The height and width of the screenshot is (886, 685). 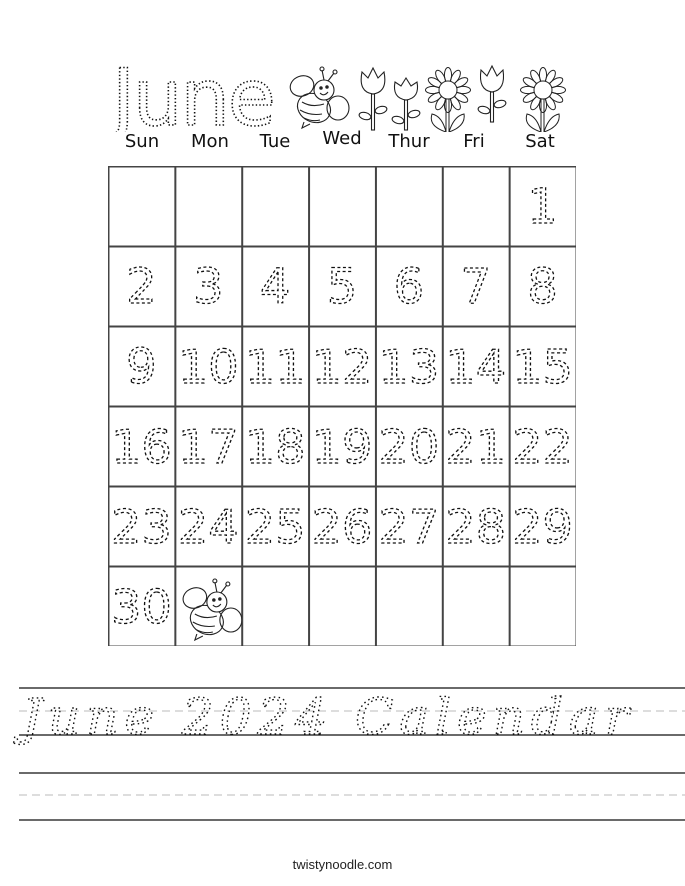 I want to click on calendar-cell: 24, so click(x=208, y=526).